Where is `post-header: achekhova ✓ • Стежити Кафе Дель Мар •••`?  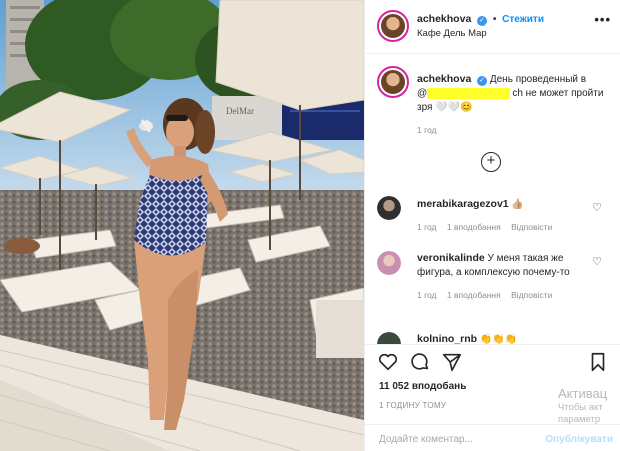 post-header: achekhova ✓ • Стежити Кафе Дель Мар ••• is located at coordinates (492, 27).